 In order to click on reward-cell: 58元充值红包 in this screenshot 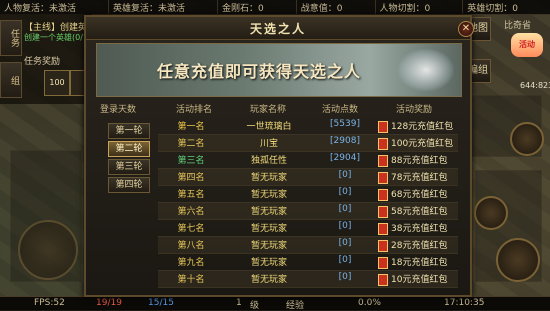, I will do `click(418, 211)`.